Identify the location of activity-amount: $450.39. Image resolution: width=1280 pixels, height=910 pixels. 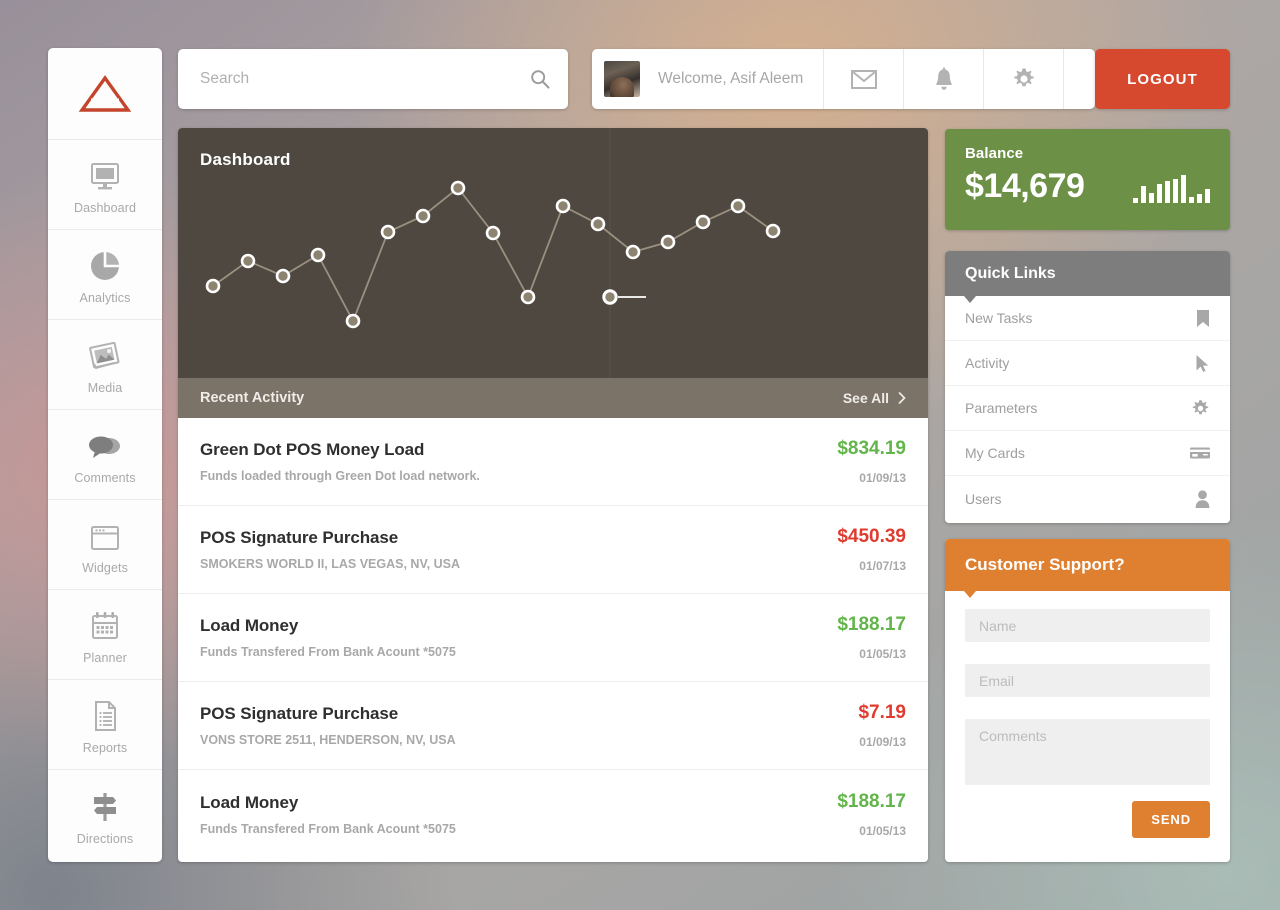
(871, 536).